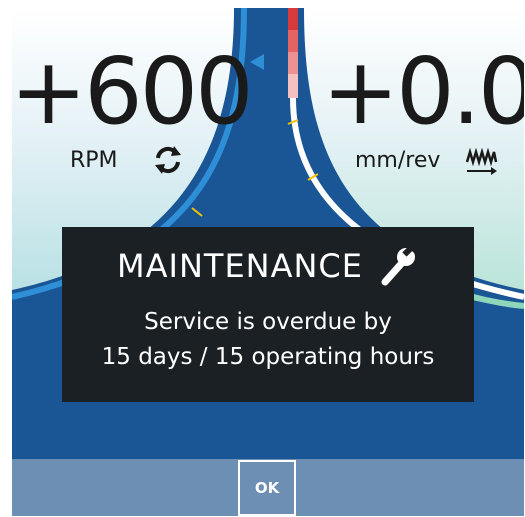  I want to click on dialog-header: MAINTENANCE, so click(268, 266).